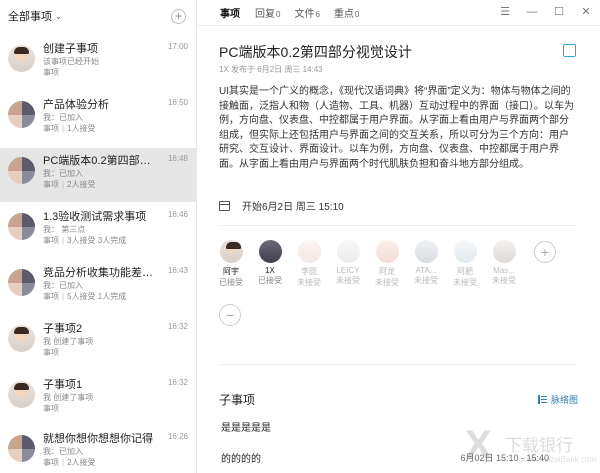  I want to click on task-list-item: 竞品分析收集功能差异化 16:43 我：已加入 事项 | 5人接受 1人完成, so click(98, 287).